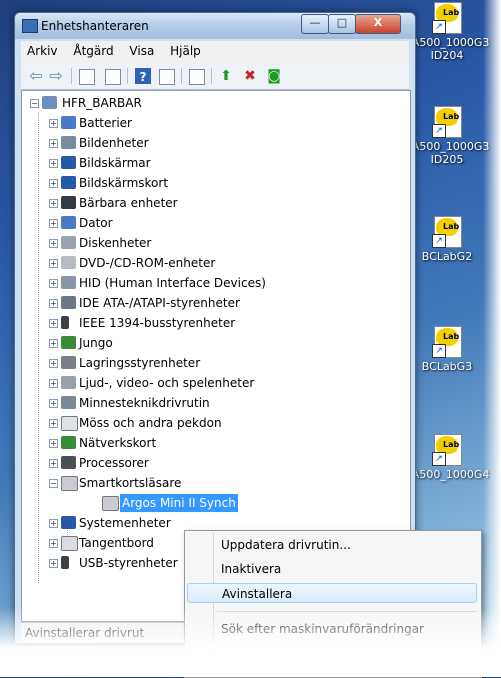 Image resolution: width=501 pixels, height=678 pixels. I want to click on properties-icon, so click(113, 77).